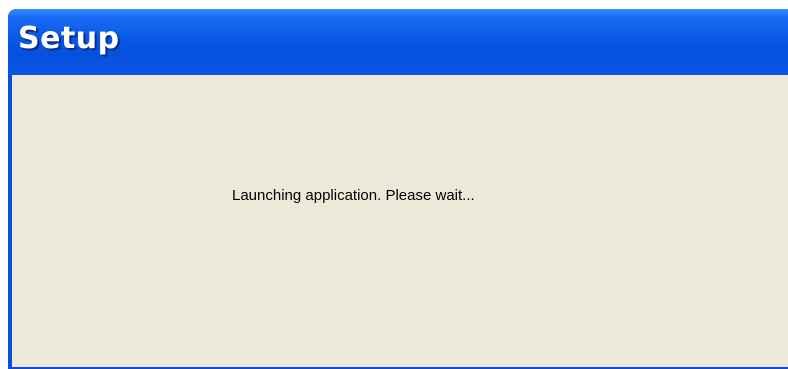  What do you see at coordinates (69, 38) in the screenshot?
I see `window-title: Setup` at bounding box center [69, 38].